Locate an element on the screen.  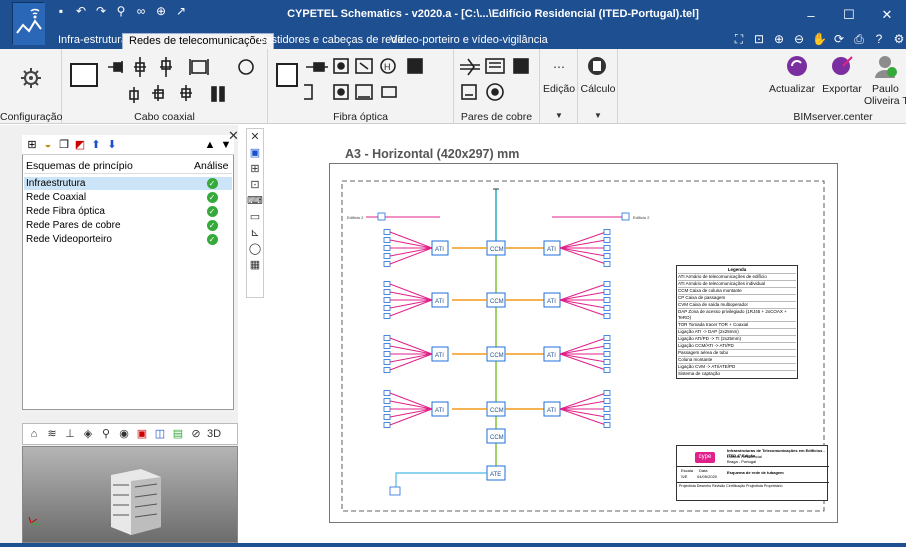
view3d-viewport is located at coordinates (130, 494).